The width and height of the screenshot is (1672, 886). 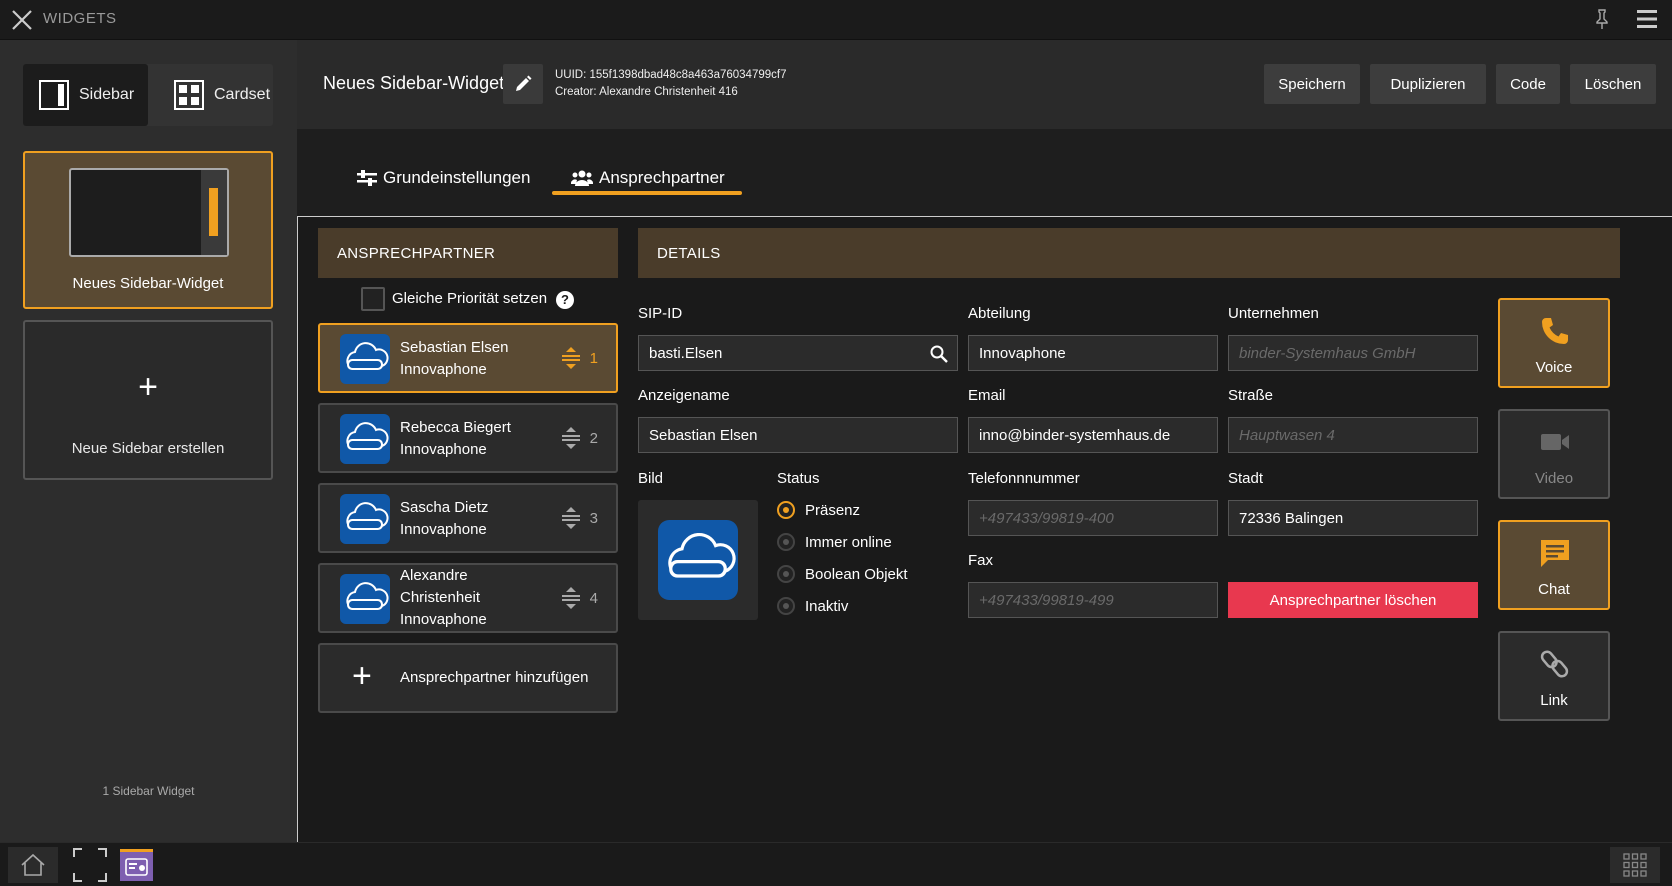 What do you see at coordinates (646, 92) in the screenshot?
I see `creator-text: Creator: Alexandre Christenheit 416` at bounding box center [646, 92].